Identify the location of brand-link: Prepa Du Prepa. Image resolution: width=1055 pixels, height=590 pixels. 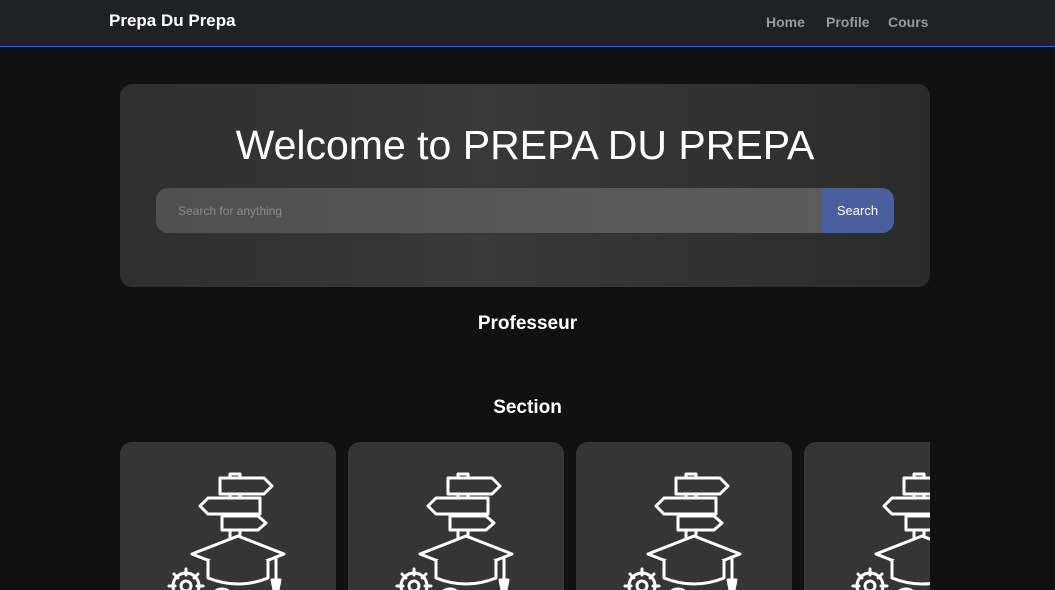
(172, 21).